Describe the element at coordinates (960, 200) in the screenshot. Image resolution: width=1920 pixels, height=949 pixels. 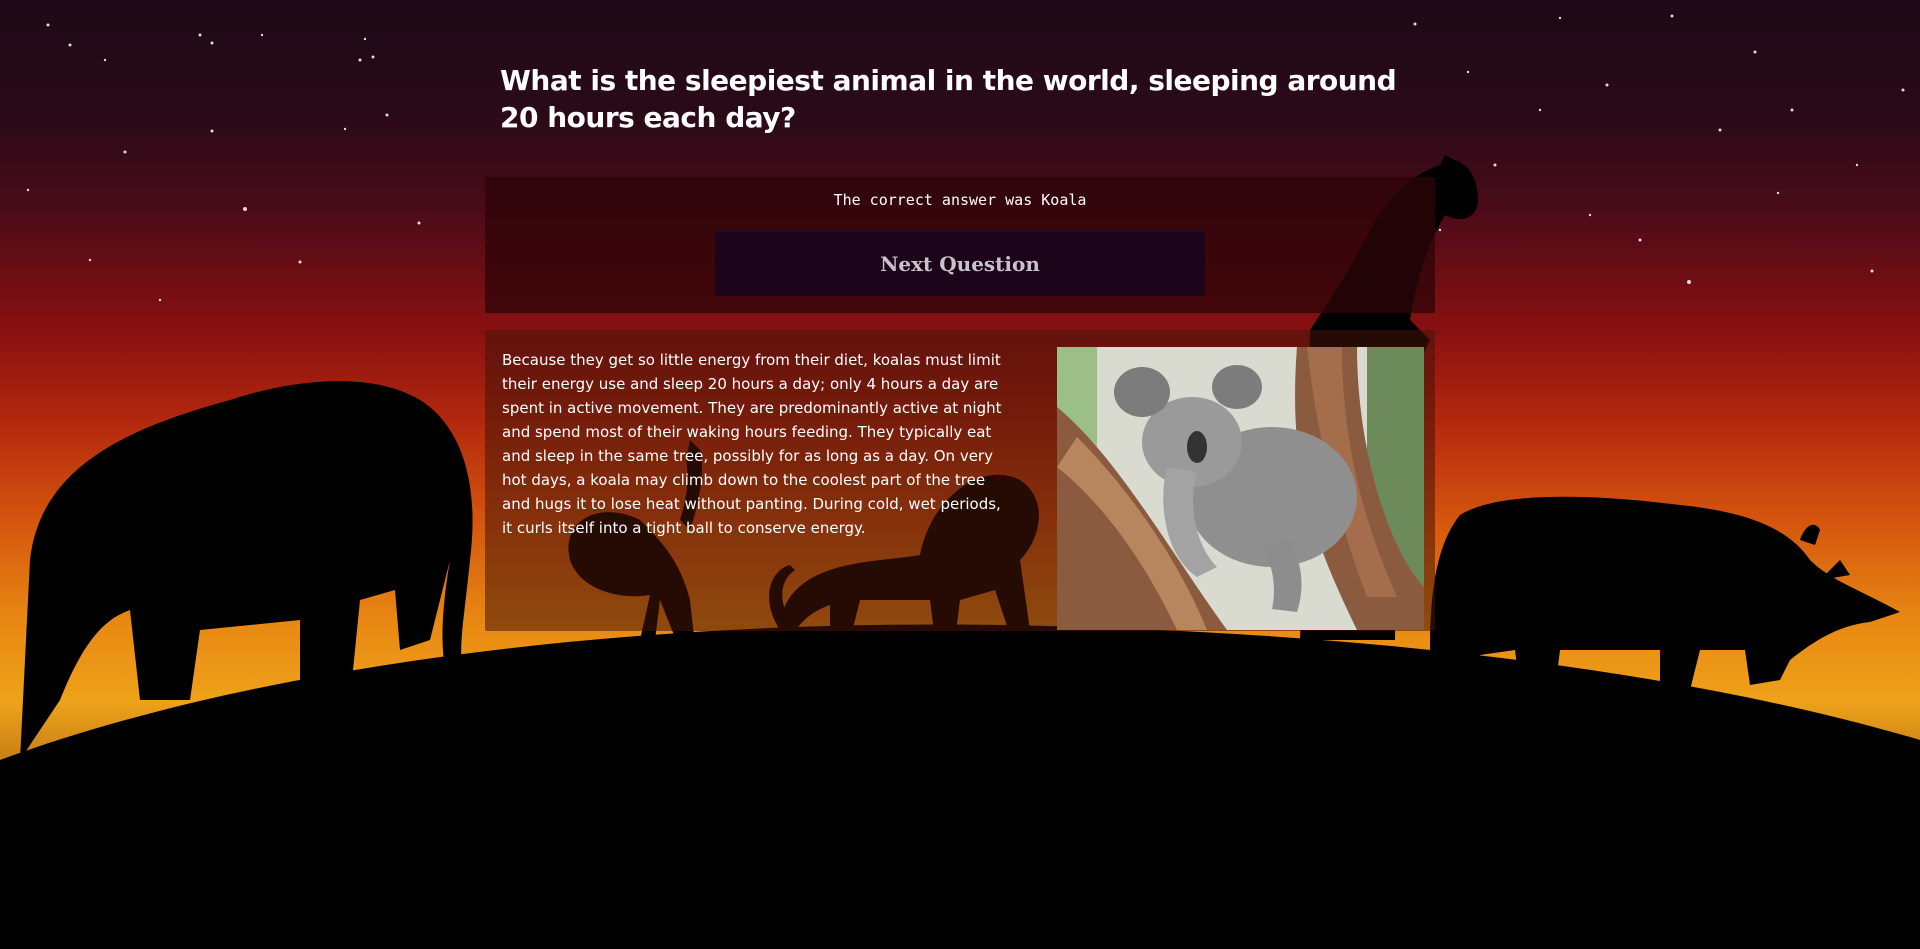
I see `correct-answer-text: The correct answer was Koala` at that location.